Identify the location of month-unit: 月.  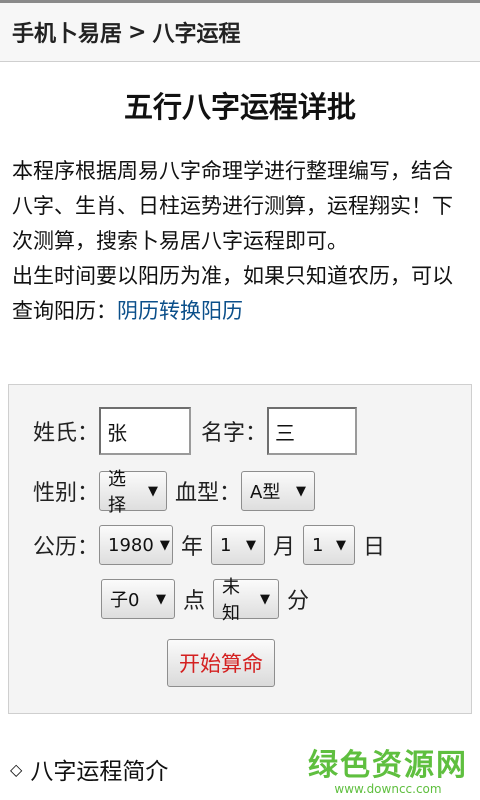
(284, 547).